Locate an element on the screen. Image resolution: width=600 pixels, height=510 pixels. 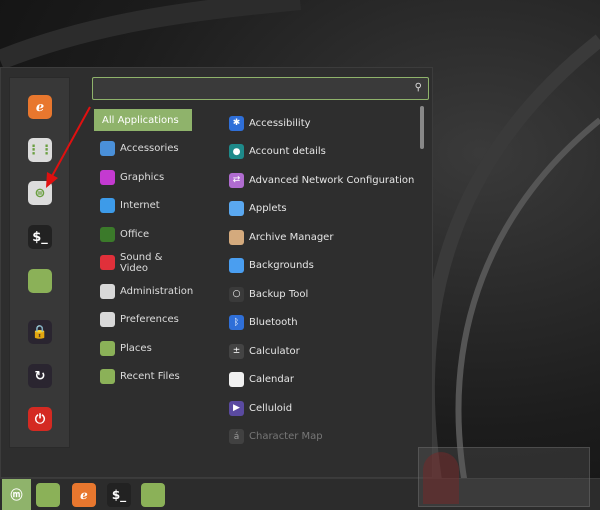
mint-menu-icon: ⓜ is located at coordinates (16, 495).